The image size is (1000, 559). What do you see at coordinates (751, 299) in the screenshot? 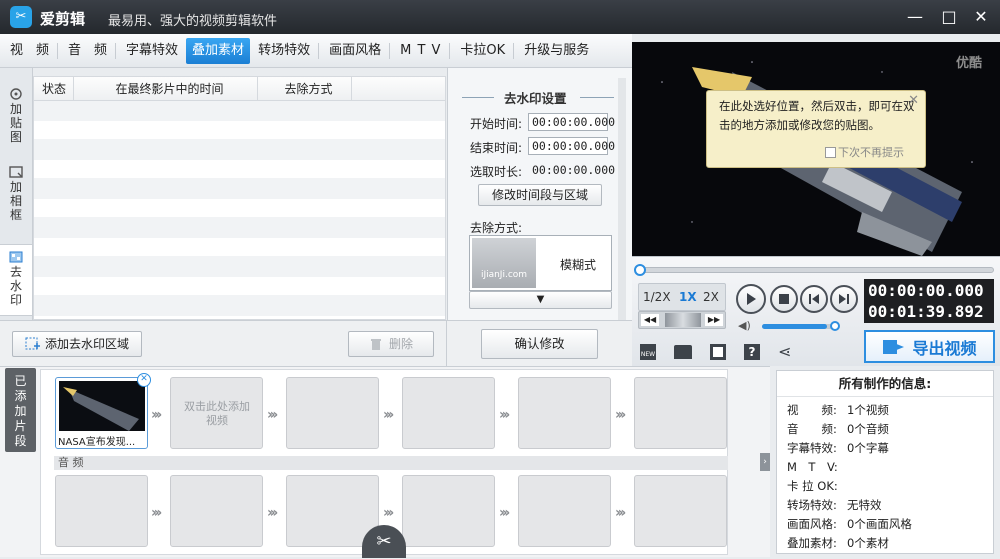
I see `play-button` at bounding box center [751, 299].